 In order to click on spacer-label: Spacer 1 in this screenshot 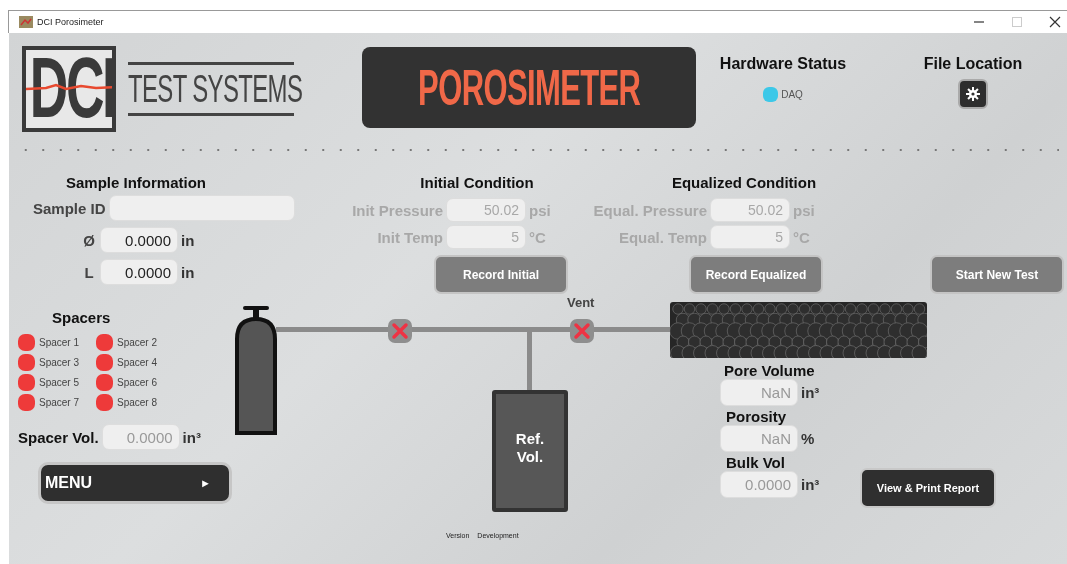, I will do `click(59, 342)`.